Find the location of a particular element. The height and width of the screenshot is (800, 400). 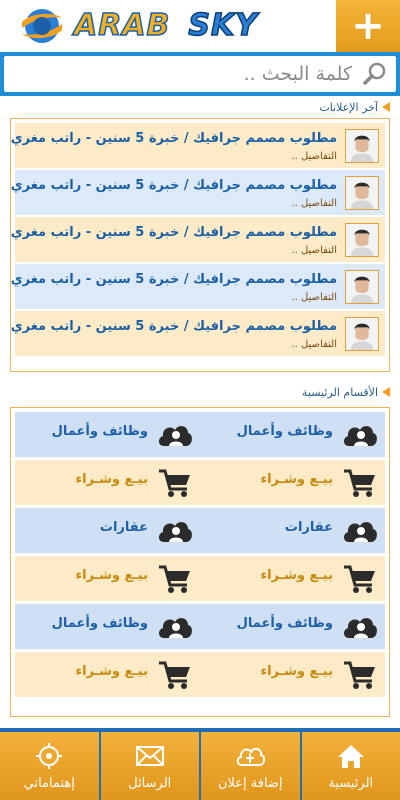

category-row: عقارات عقارات is located at coordinates (200, 530).